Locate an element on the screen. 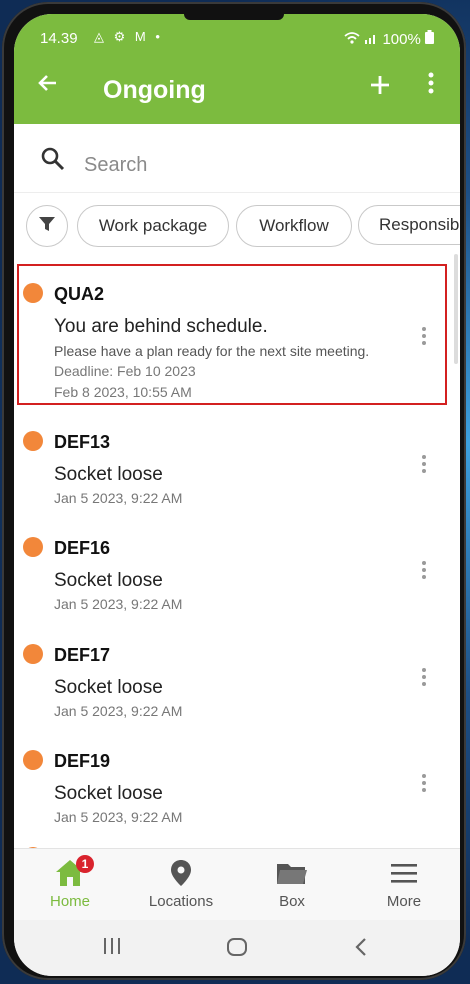 Image resolution: width=470 pixels, height=984 pixels. home-system-icon is located at coordinates (237, 950).